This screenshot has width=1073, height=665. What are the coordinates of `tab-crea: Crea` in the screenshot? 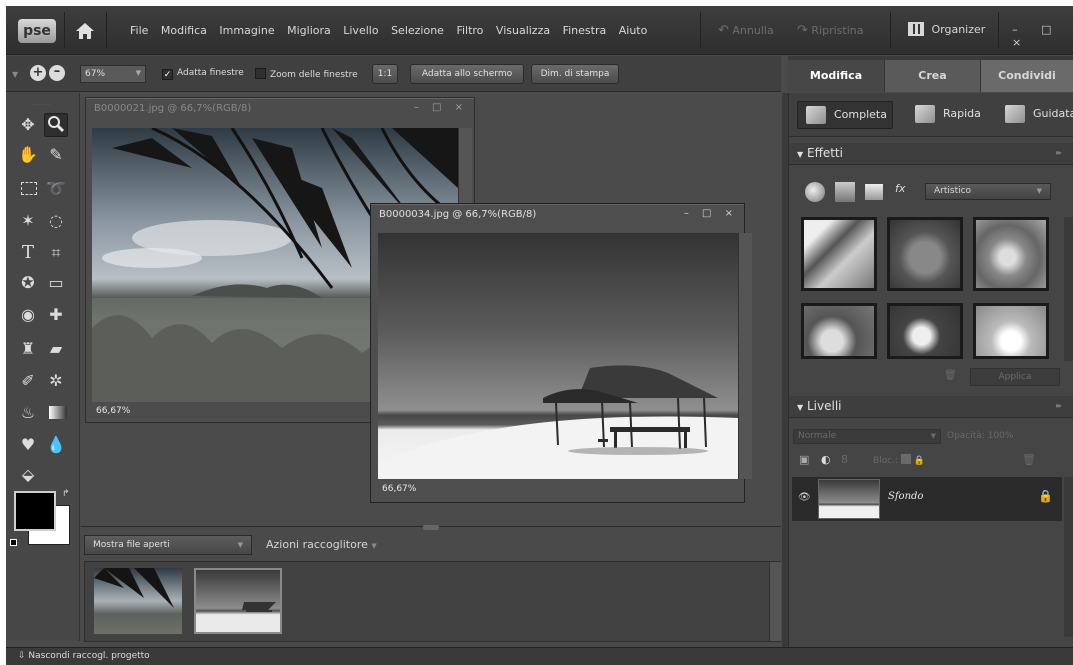 It's located at (932, 76).